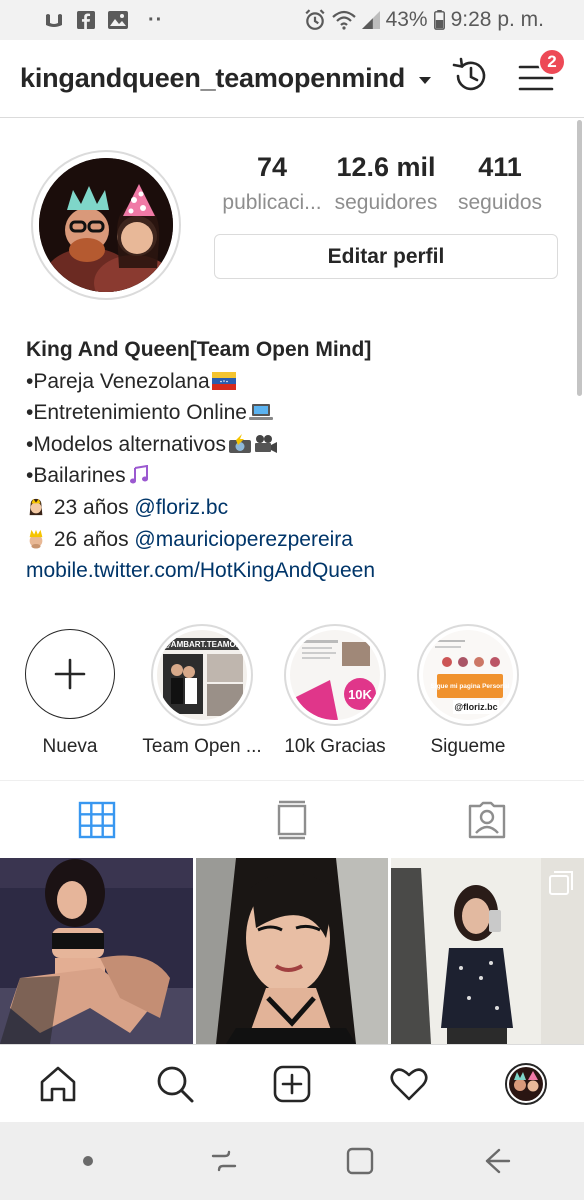  Describe the element at coordinates (70, 746) in the screenshot. I see `highlight-label: Nueva` at that location.